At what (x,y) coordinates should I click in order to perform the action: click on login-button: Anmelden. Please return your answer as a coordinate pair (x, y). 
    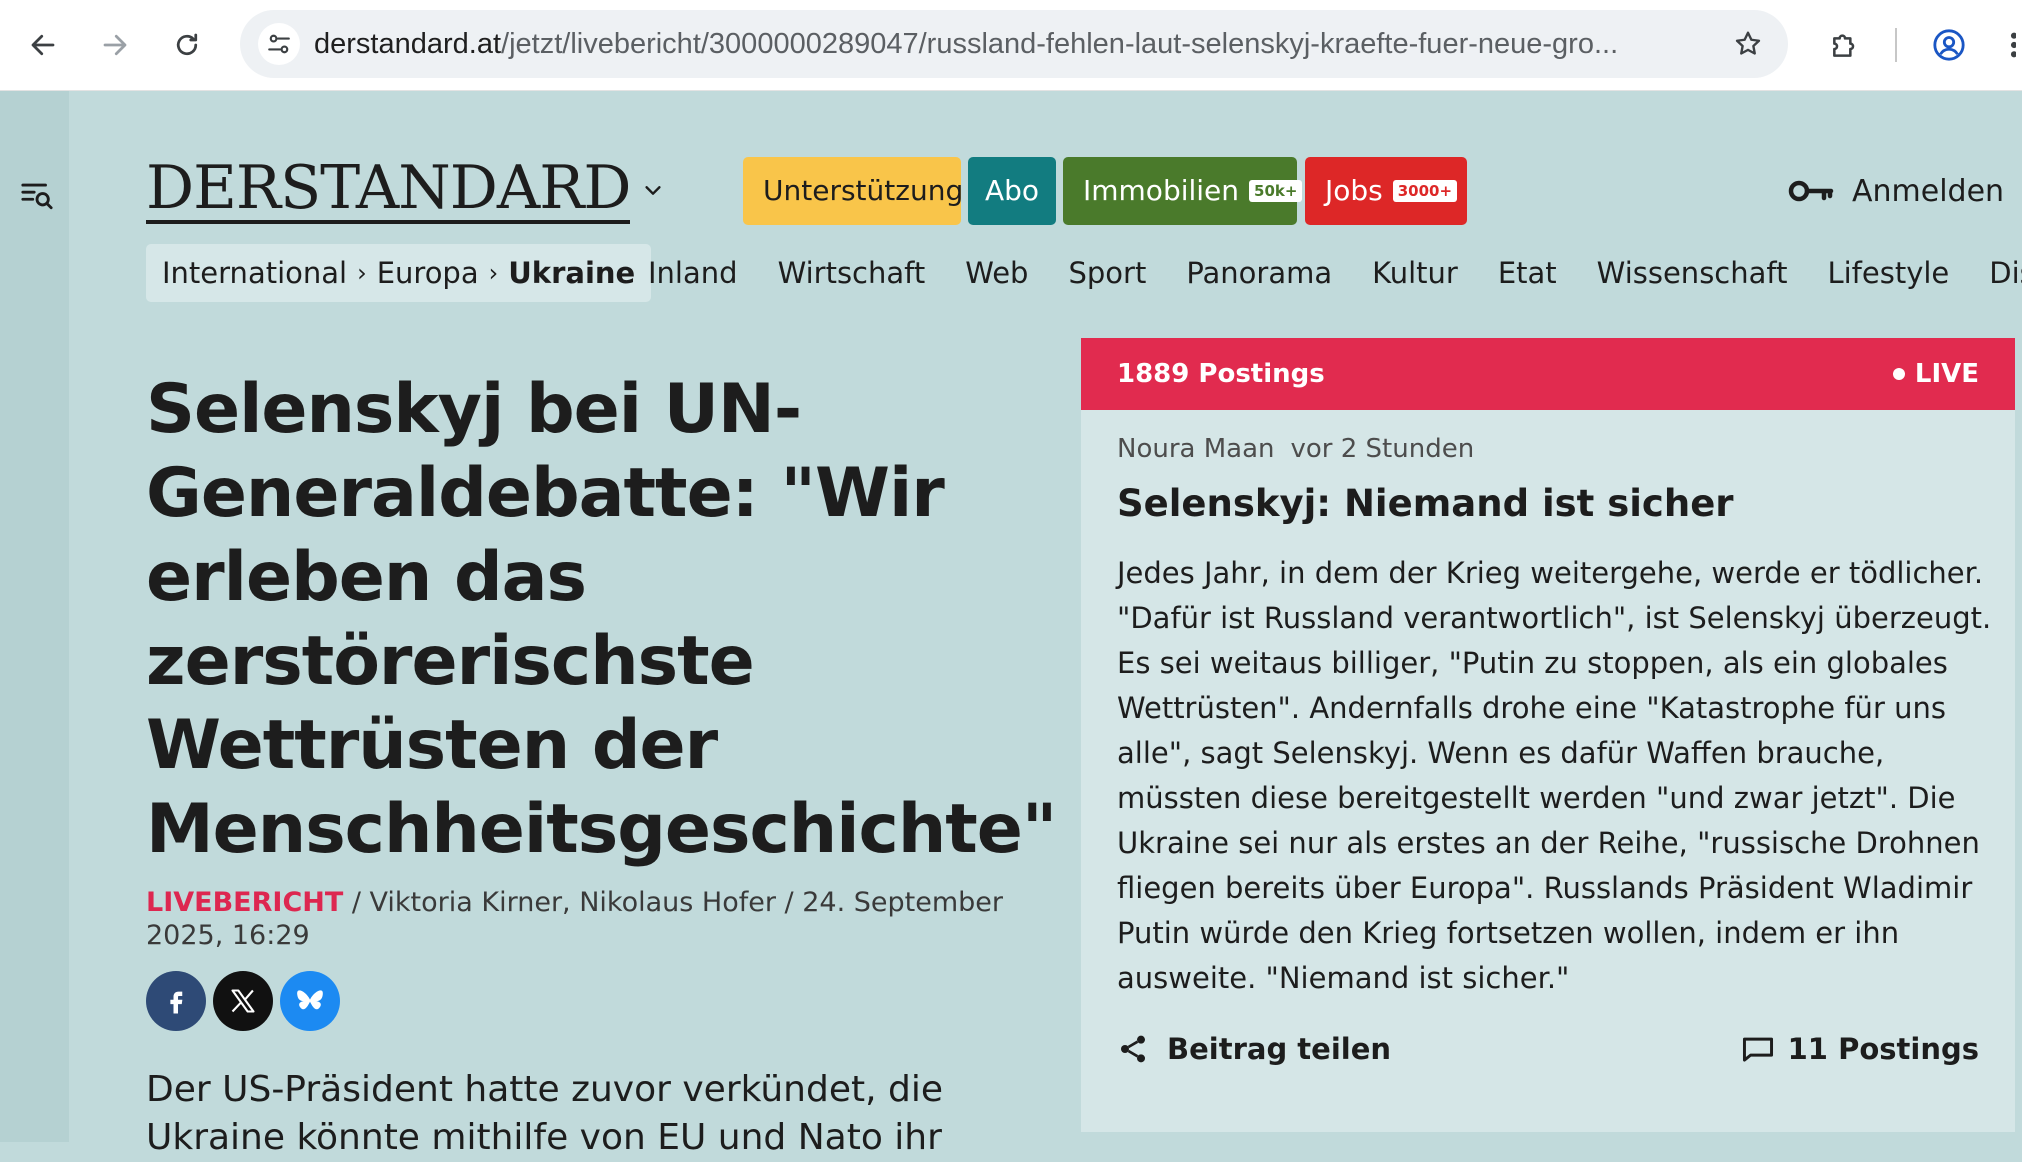
    Looking at the image, I should click on (1896, 191).